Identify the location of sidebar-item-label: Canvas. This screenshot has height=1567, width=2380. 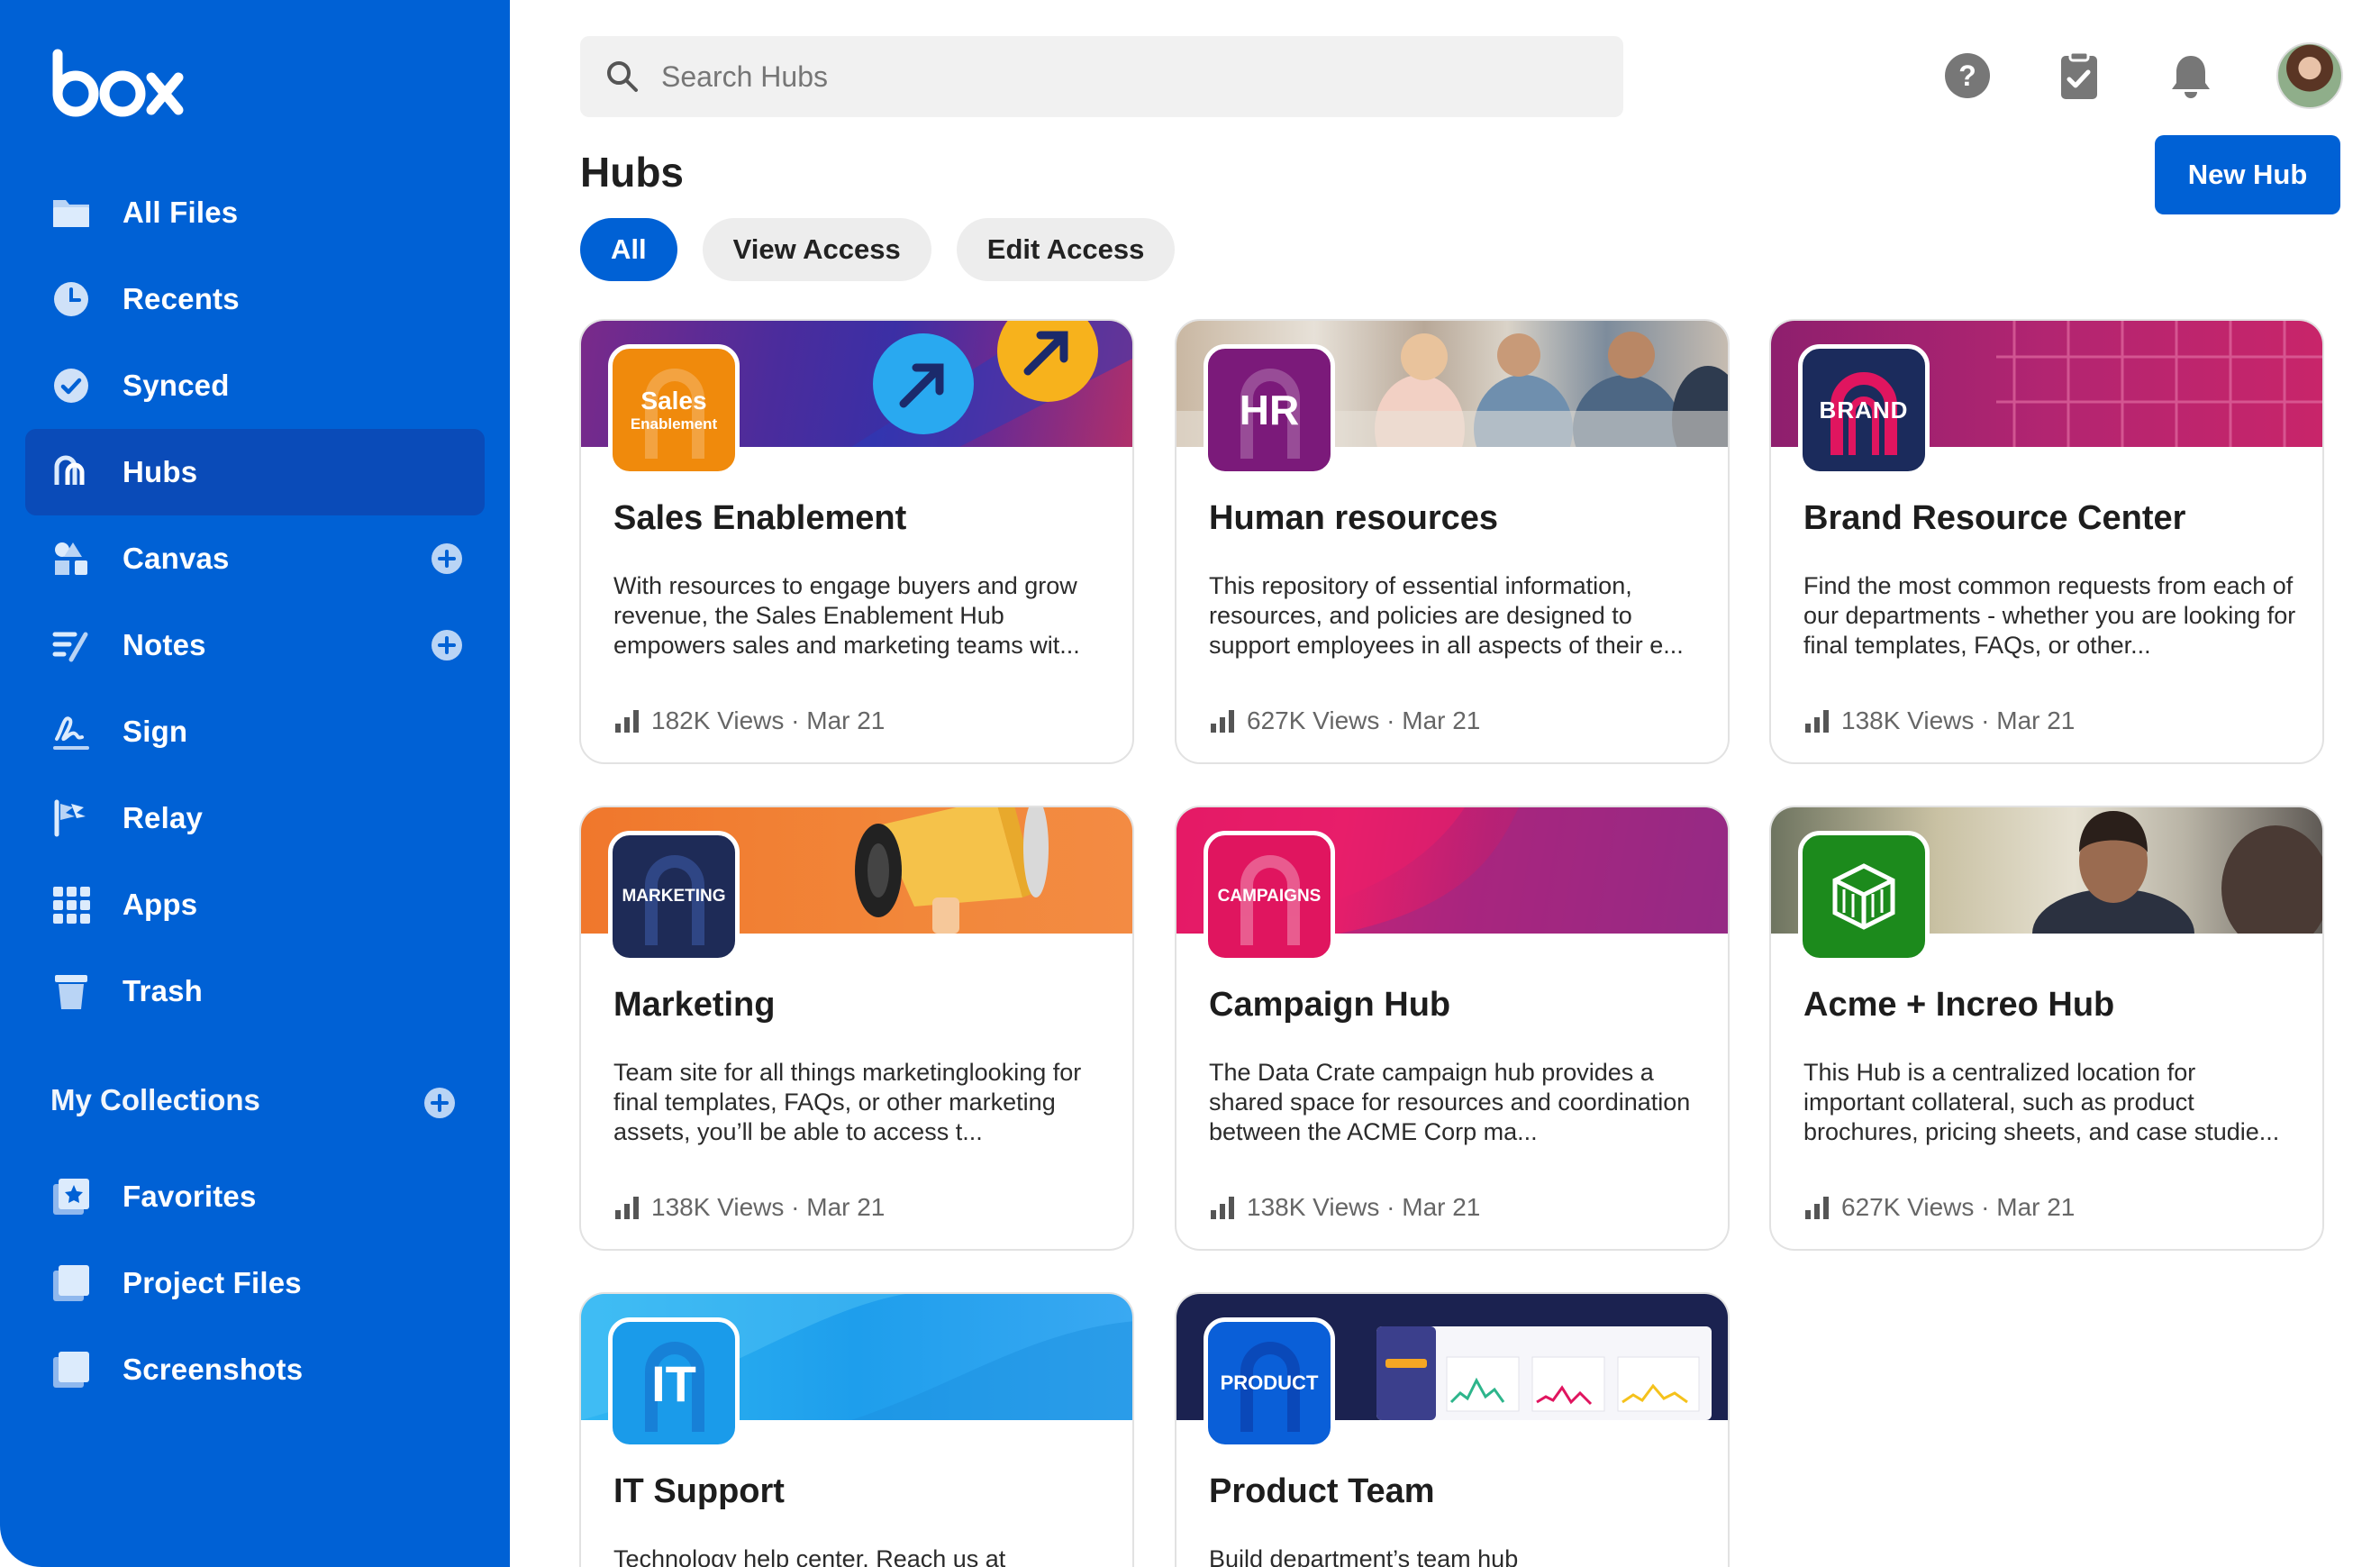
(176, 558).